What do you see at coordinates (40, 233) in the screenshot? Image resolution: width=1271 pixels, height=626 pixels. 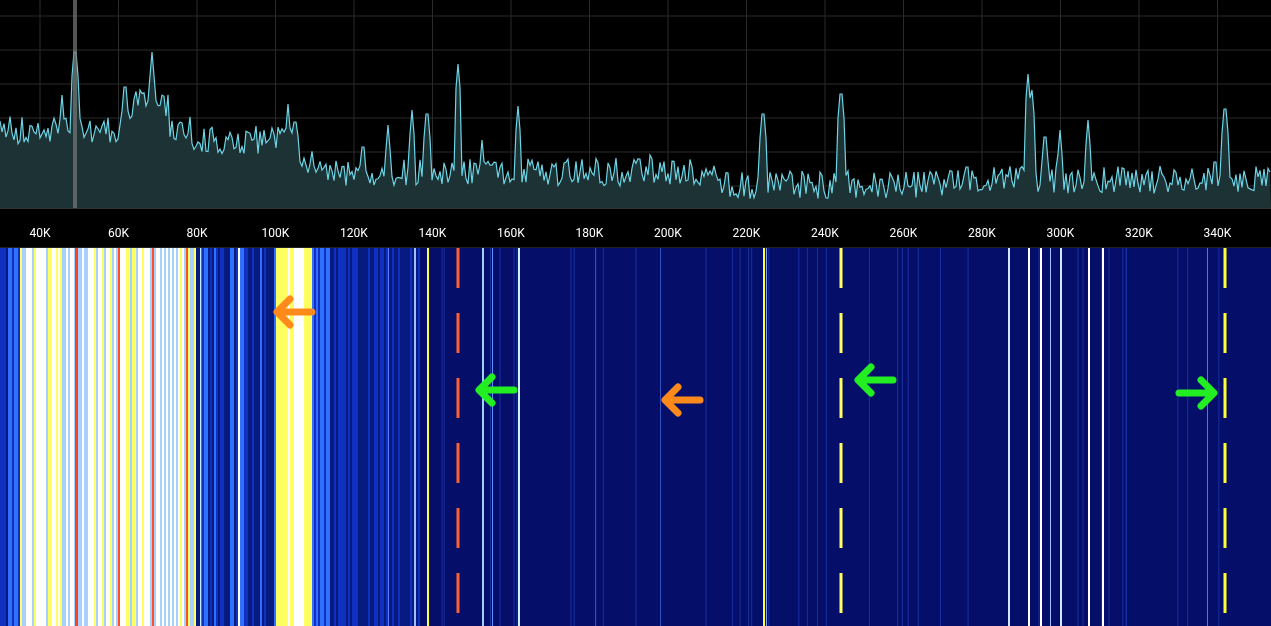 I see `axis-label: 40K` at bounding box center [40, 233].